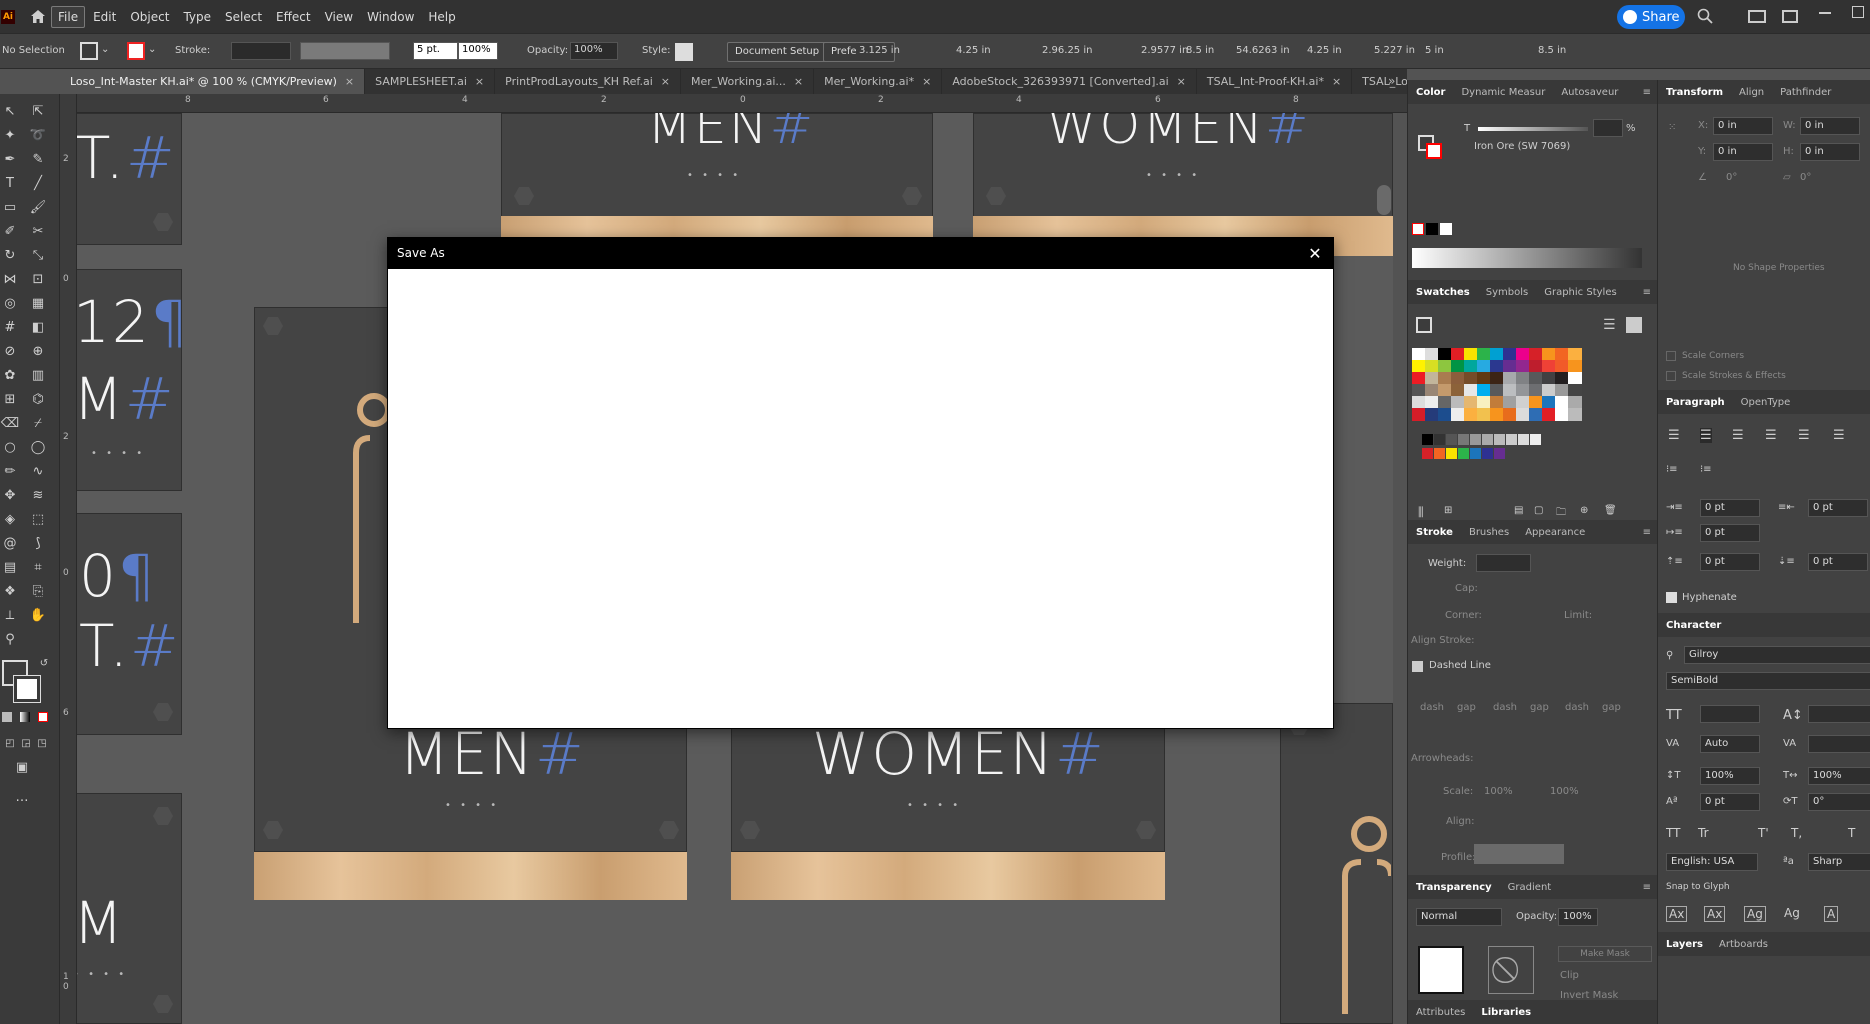 Image resolution: width=1870 pixels, height=1024 pixels. Describe the element at coordinates (1454, 887) in the screenshot. I see `tab-transparency: Transparency` at that location.